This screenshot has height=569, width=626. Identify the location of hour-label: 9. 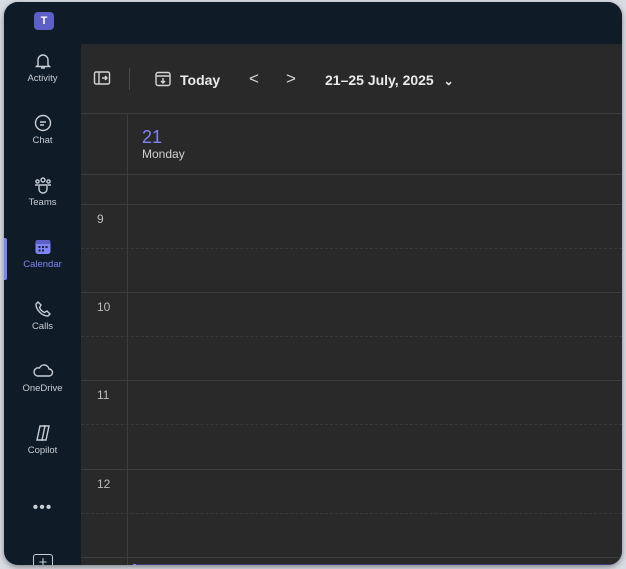
(100, 219).